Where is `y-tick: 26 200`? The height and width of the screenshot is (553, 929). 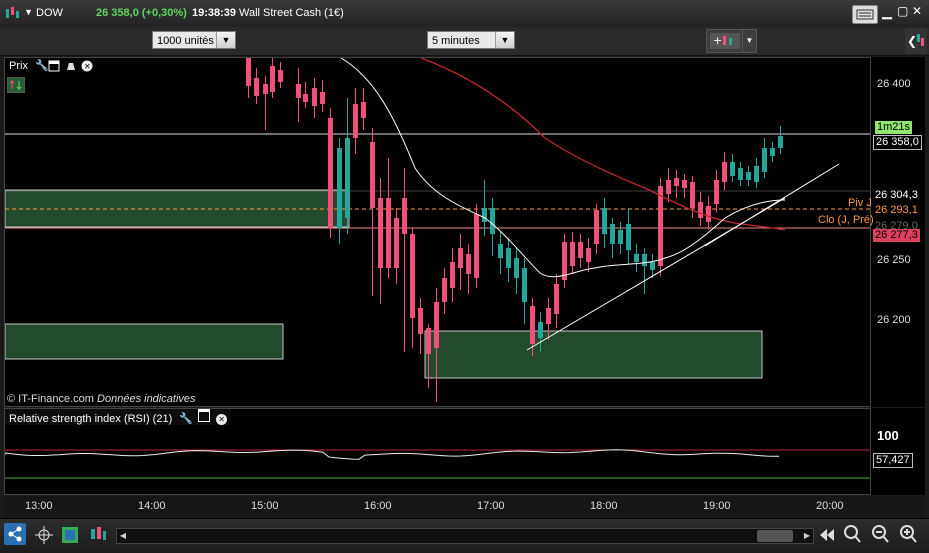
y-tick: 26 200 is located at coordinates (894, 320).